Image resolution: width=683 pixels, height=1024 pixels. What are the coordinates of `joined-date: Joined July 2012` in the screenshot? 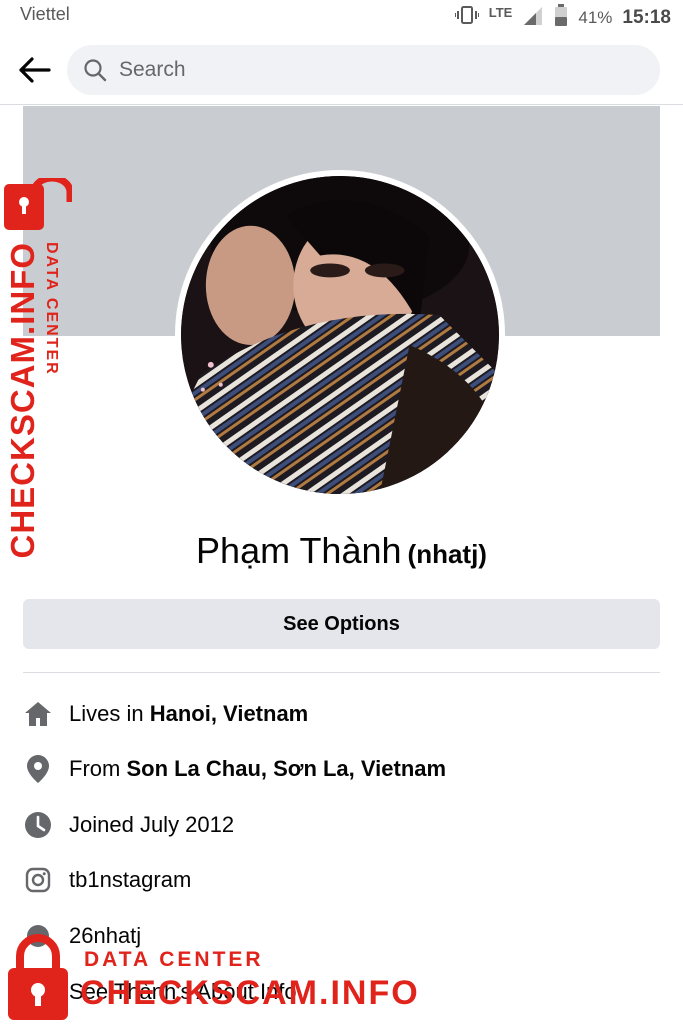 It's located at (152, 824).